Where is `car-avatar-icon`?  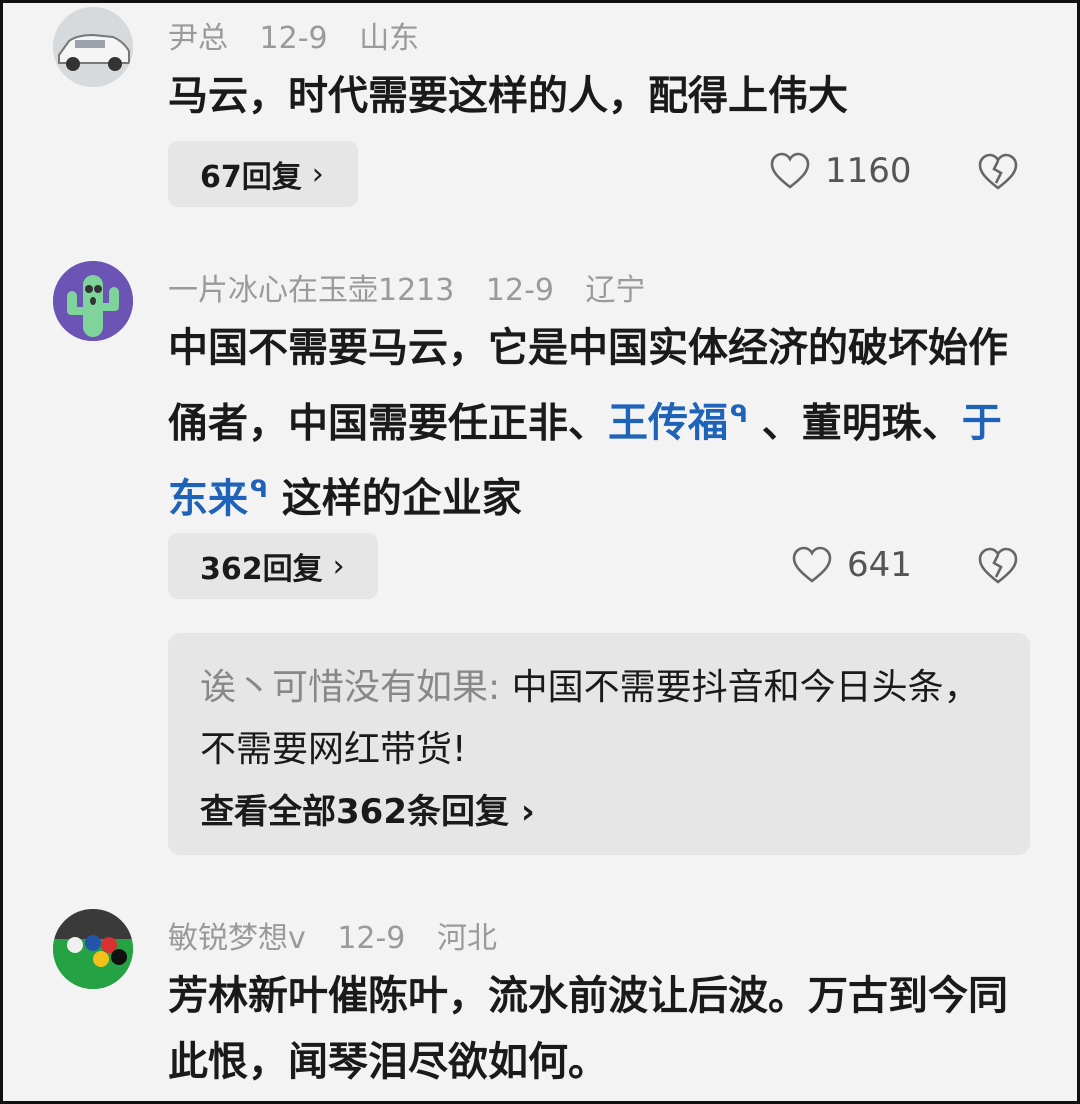
car-avatar-icon is located at coordinates (93, 47).